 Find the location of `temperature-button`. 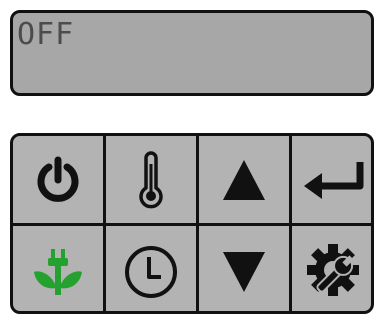

temperature-button is located at coordinates (151, 179).